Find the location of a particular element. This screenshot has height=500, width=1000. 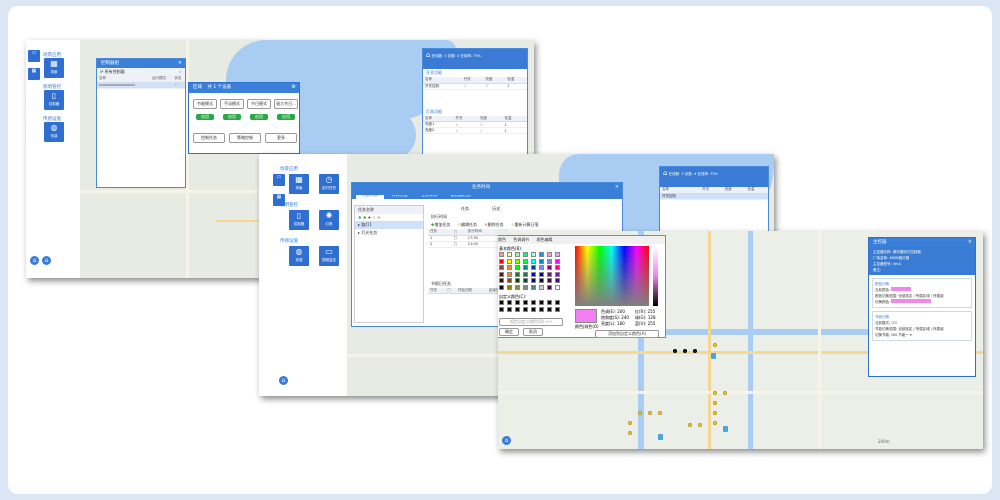

ok-button: 确定 is located at coordinates (509, 332).